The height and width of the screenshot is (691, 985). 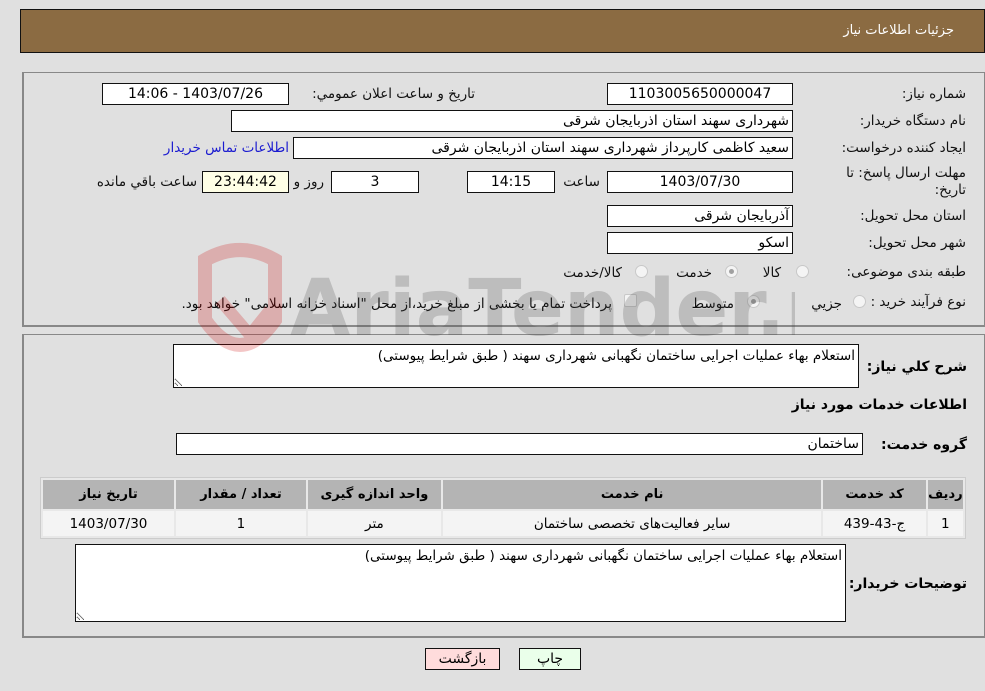 What do you see at coordinates (240, 494) in the screenshot?
I see `col-header-quantity: تعداد / مقدار` at bounding box center [240, 494].